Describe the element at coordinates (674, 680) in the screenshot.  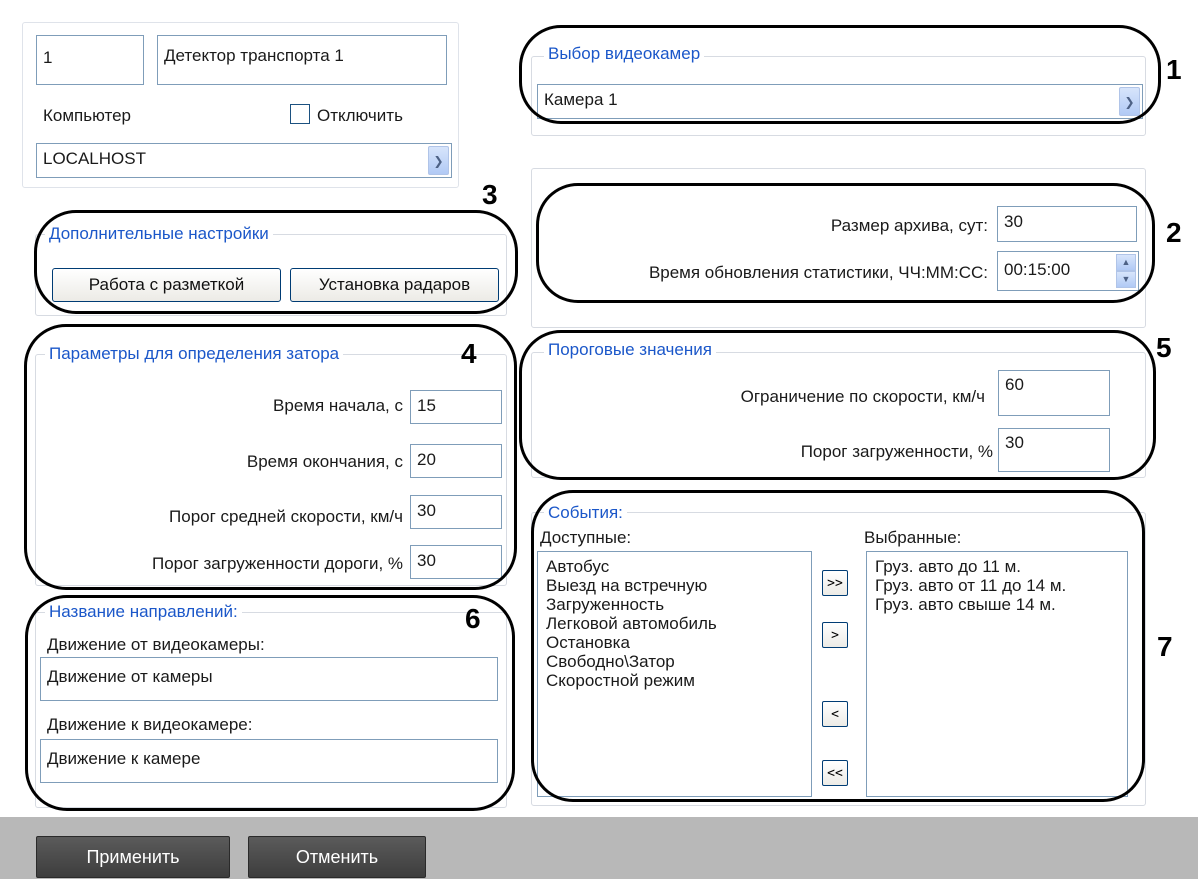
I see `list-item: Скоростной режим` at that location.